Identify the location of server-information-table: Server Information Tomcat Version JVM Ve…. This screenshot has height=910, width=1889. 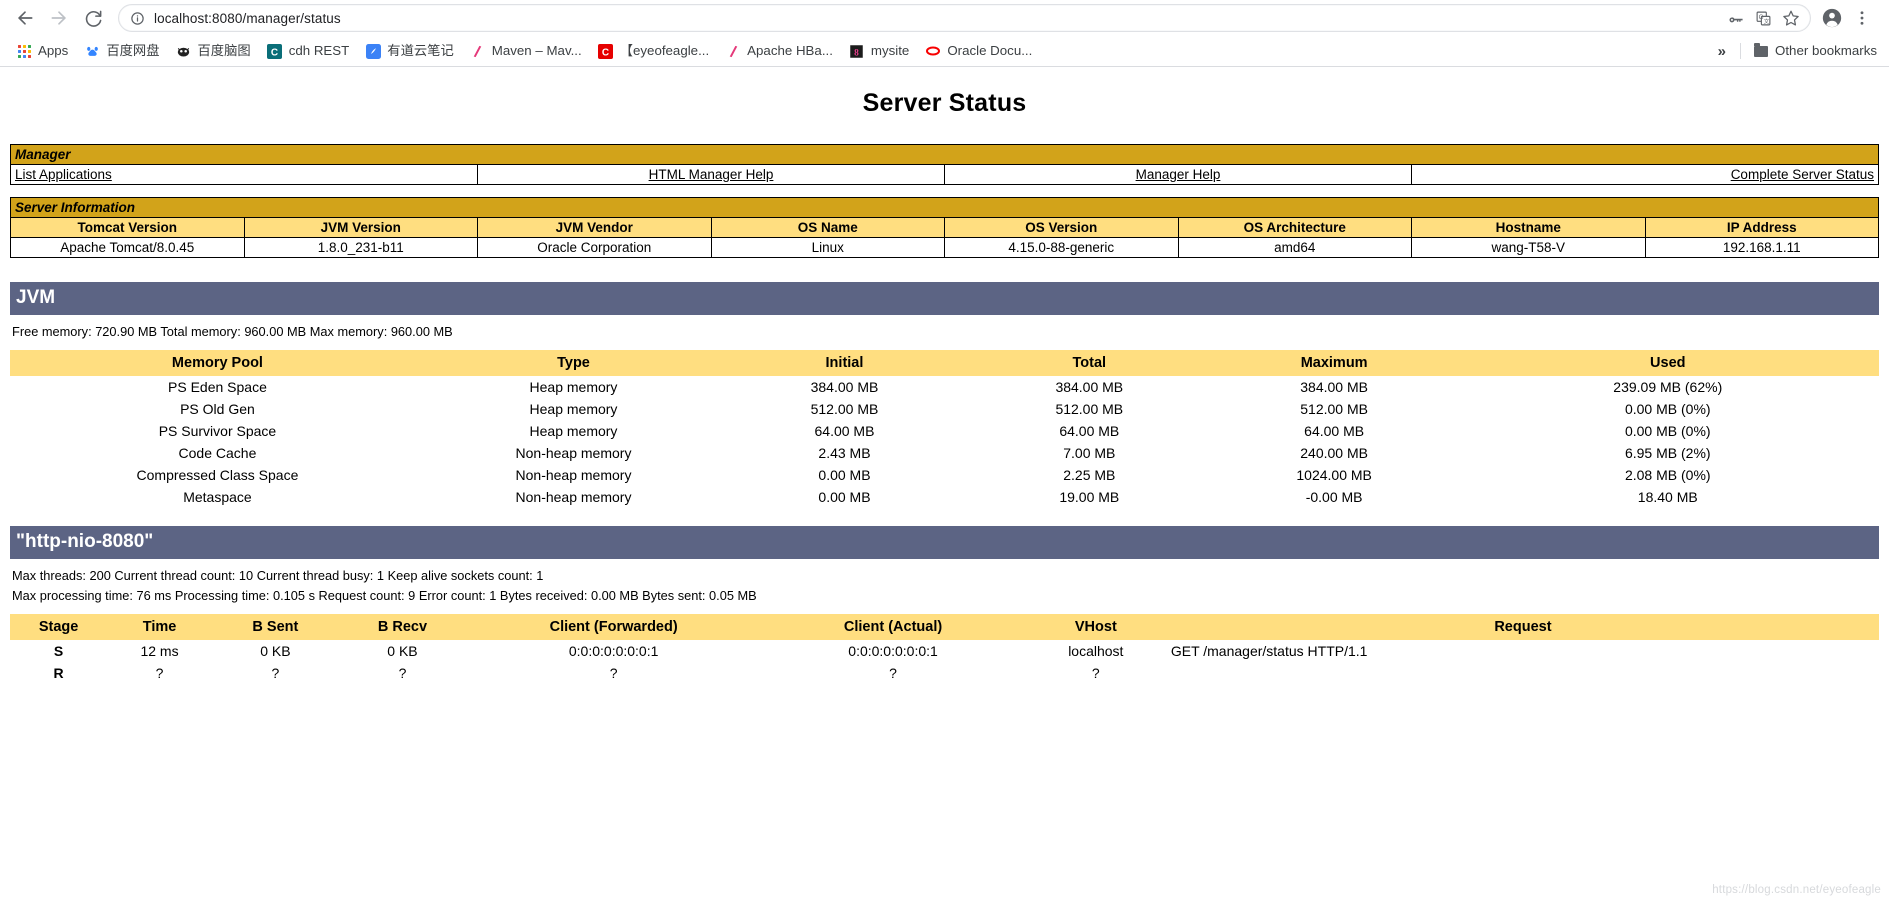
(944, 227).